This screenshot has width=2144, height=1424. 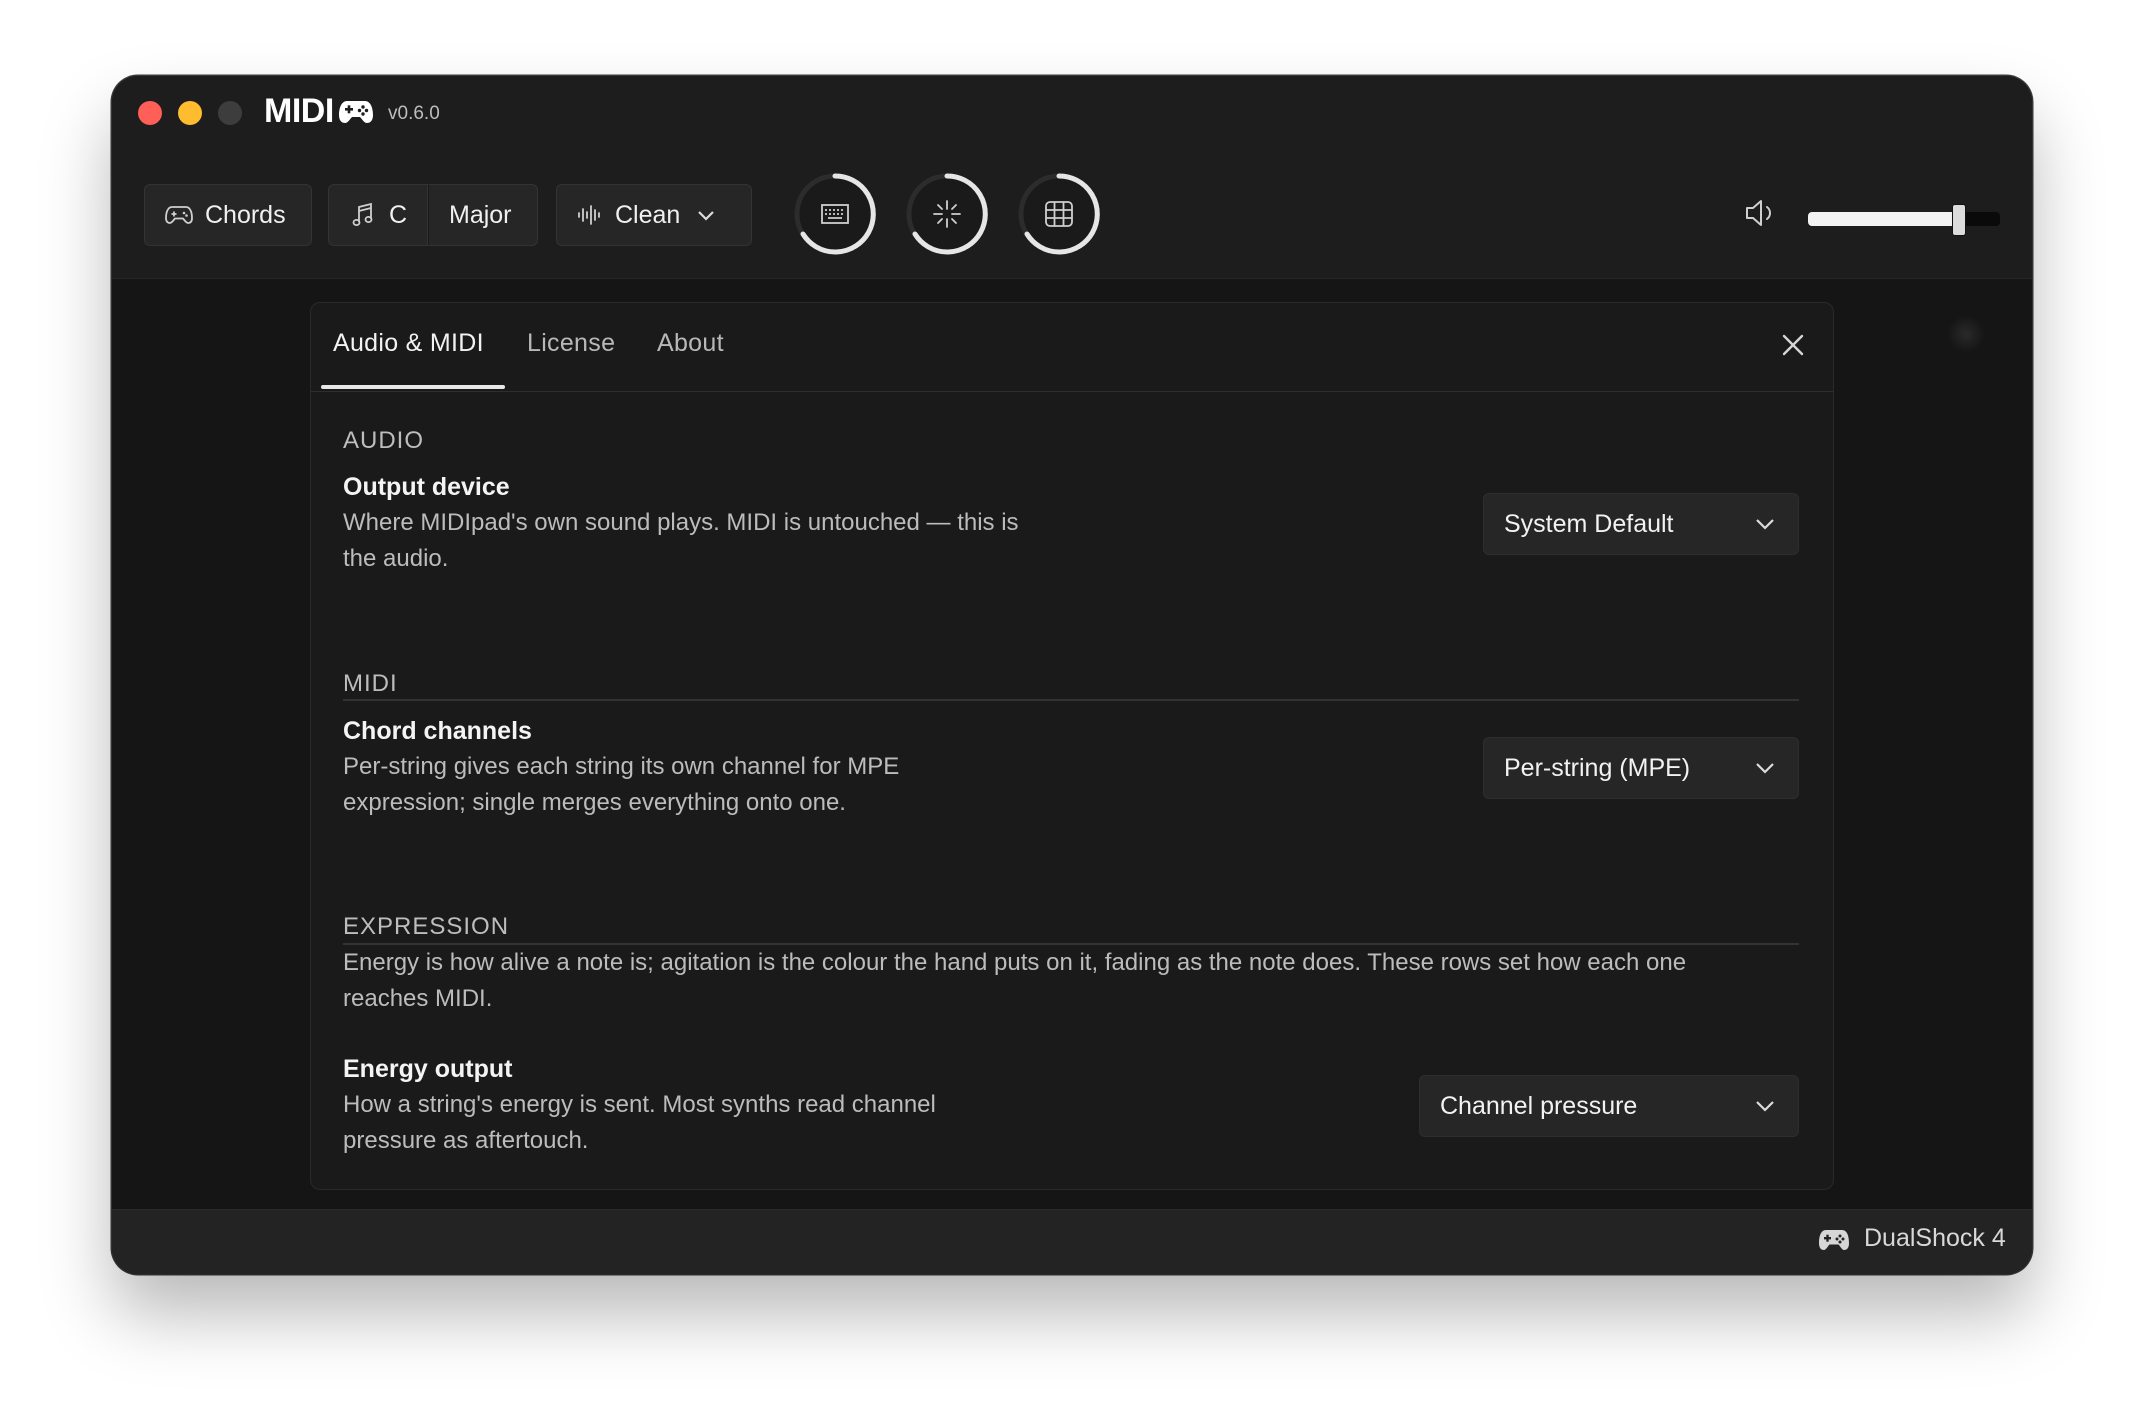 What do you see at coordinates (1539, 1105) in the screenshot?
I see `energy-output-value: Channel pressure` at bounding box center [1539, 1105].